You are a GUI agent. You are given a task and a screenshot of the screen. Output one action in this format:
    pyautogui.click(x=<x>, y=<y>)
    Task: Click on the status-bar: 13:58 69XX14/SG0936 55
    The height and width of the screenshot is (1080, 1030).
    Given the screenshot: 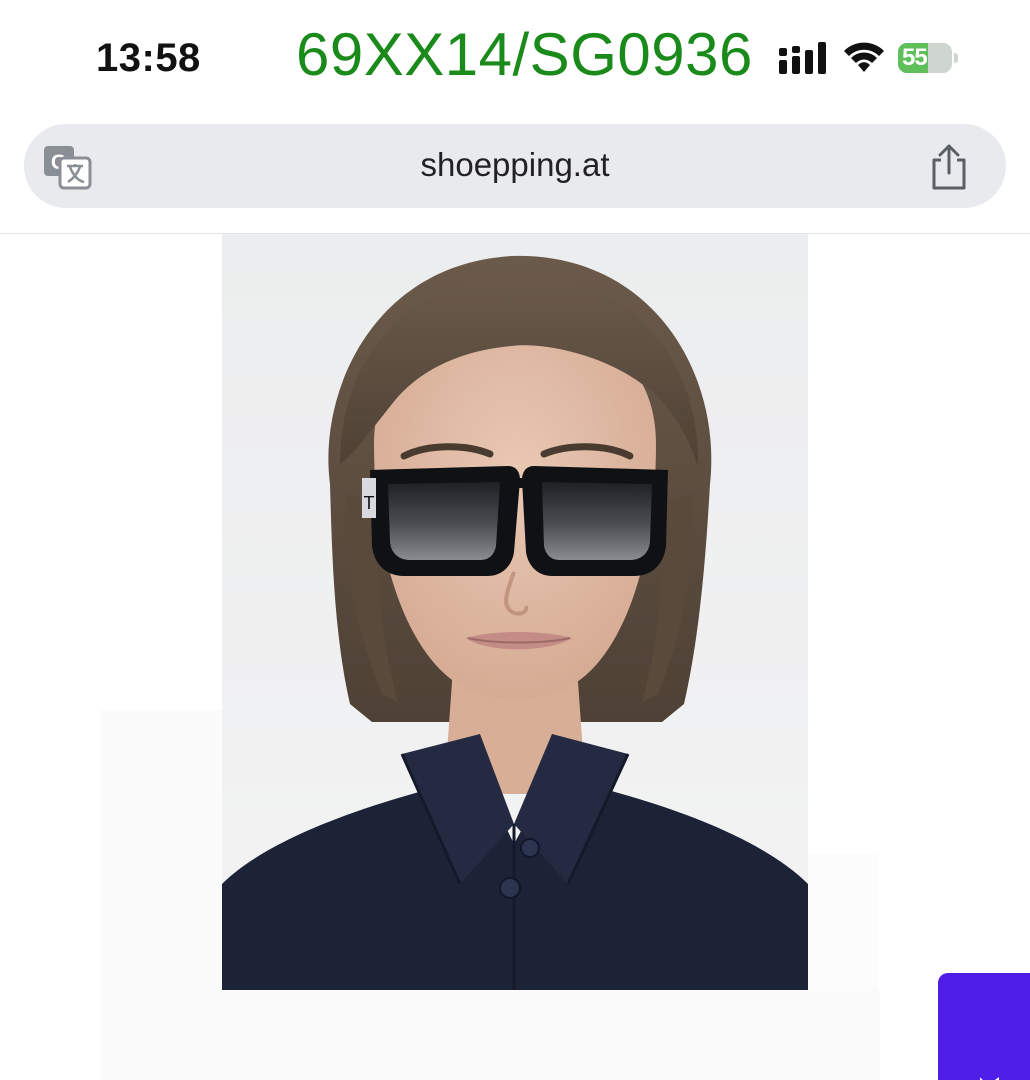 What is the action you would take?
    pyautogui.click(x=515, y=56)
    